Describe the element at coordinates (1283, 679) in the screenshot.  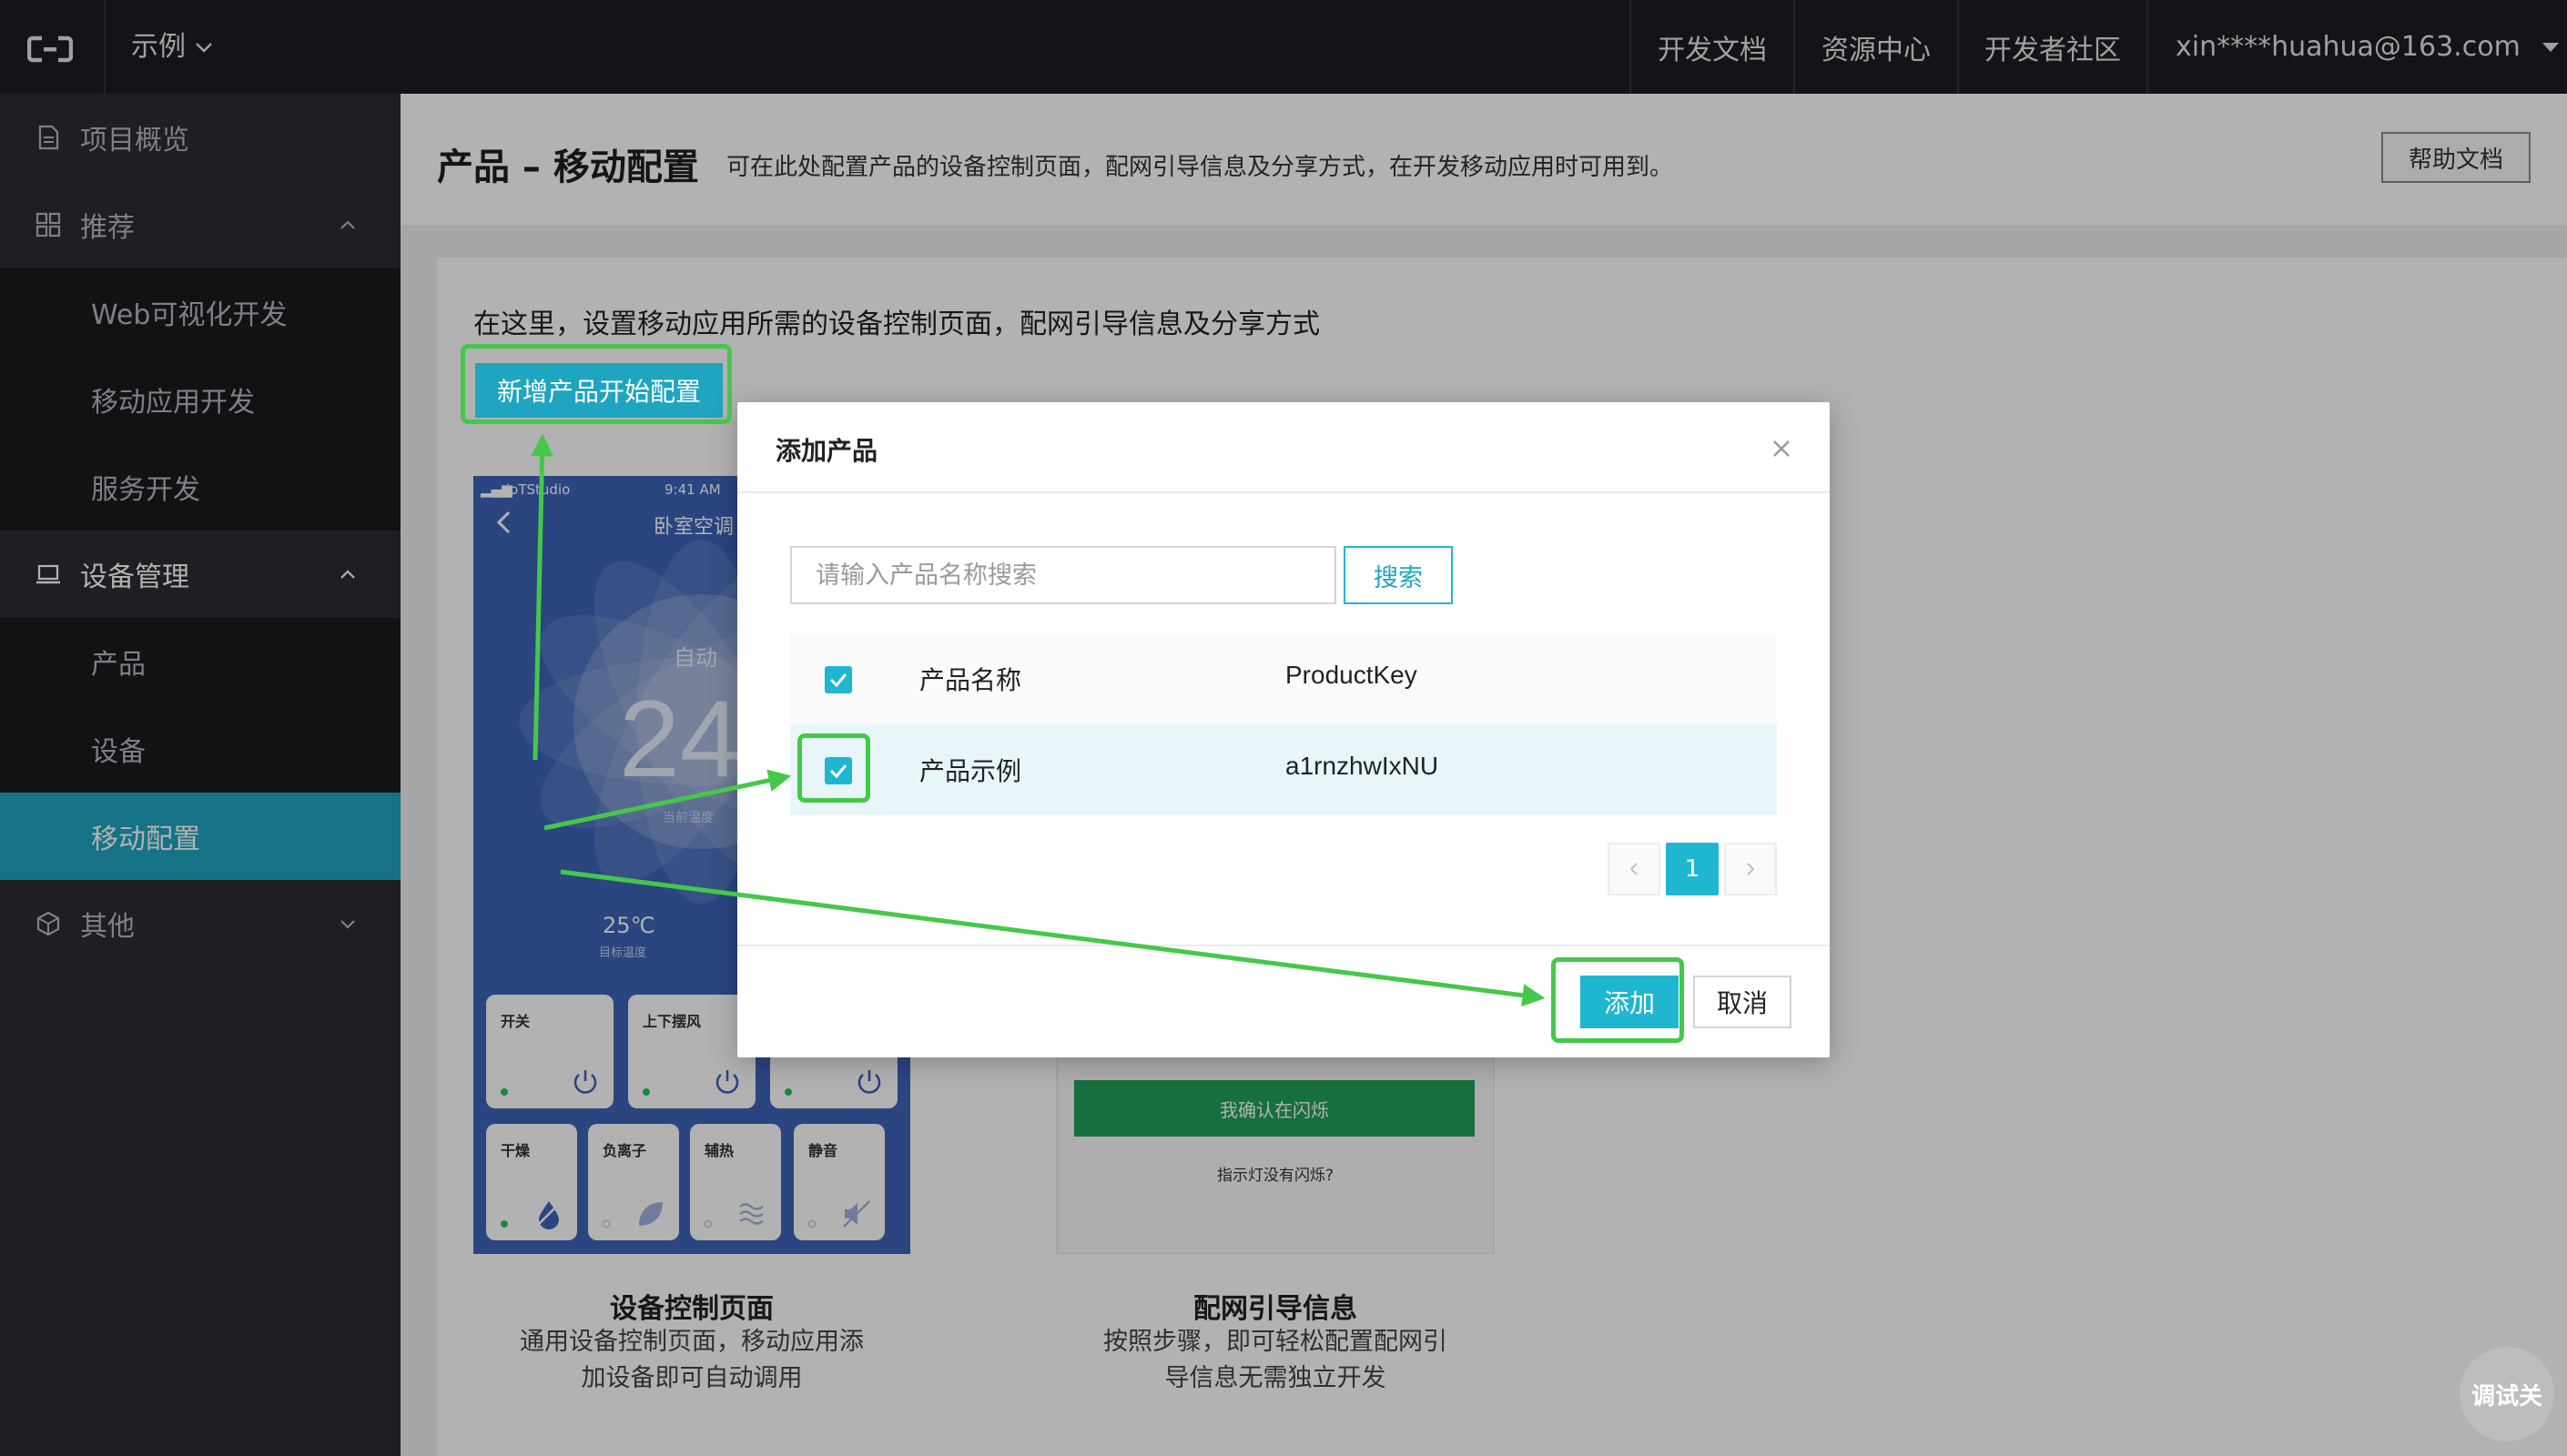
I see `table-header: 产品名称 ProductKey` at that location.